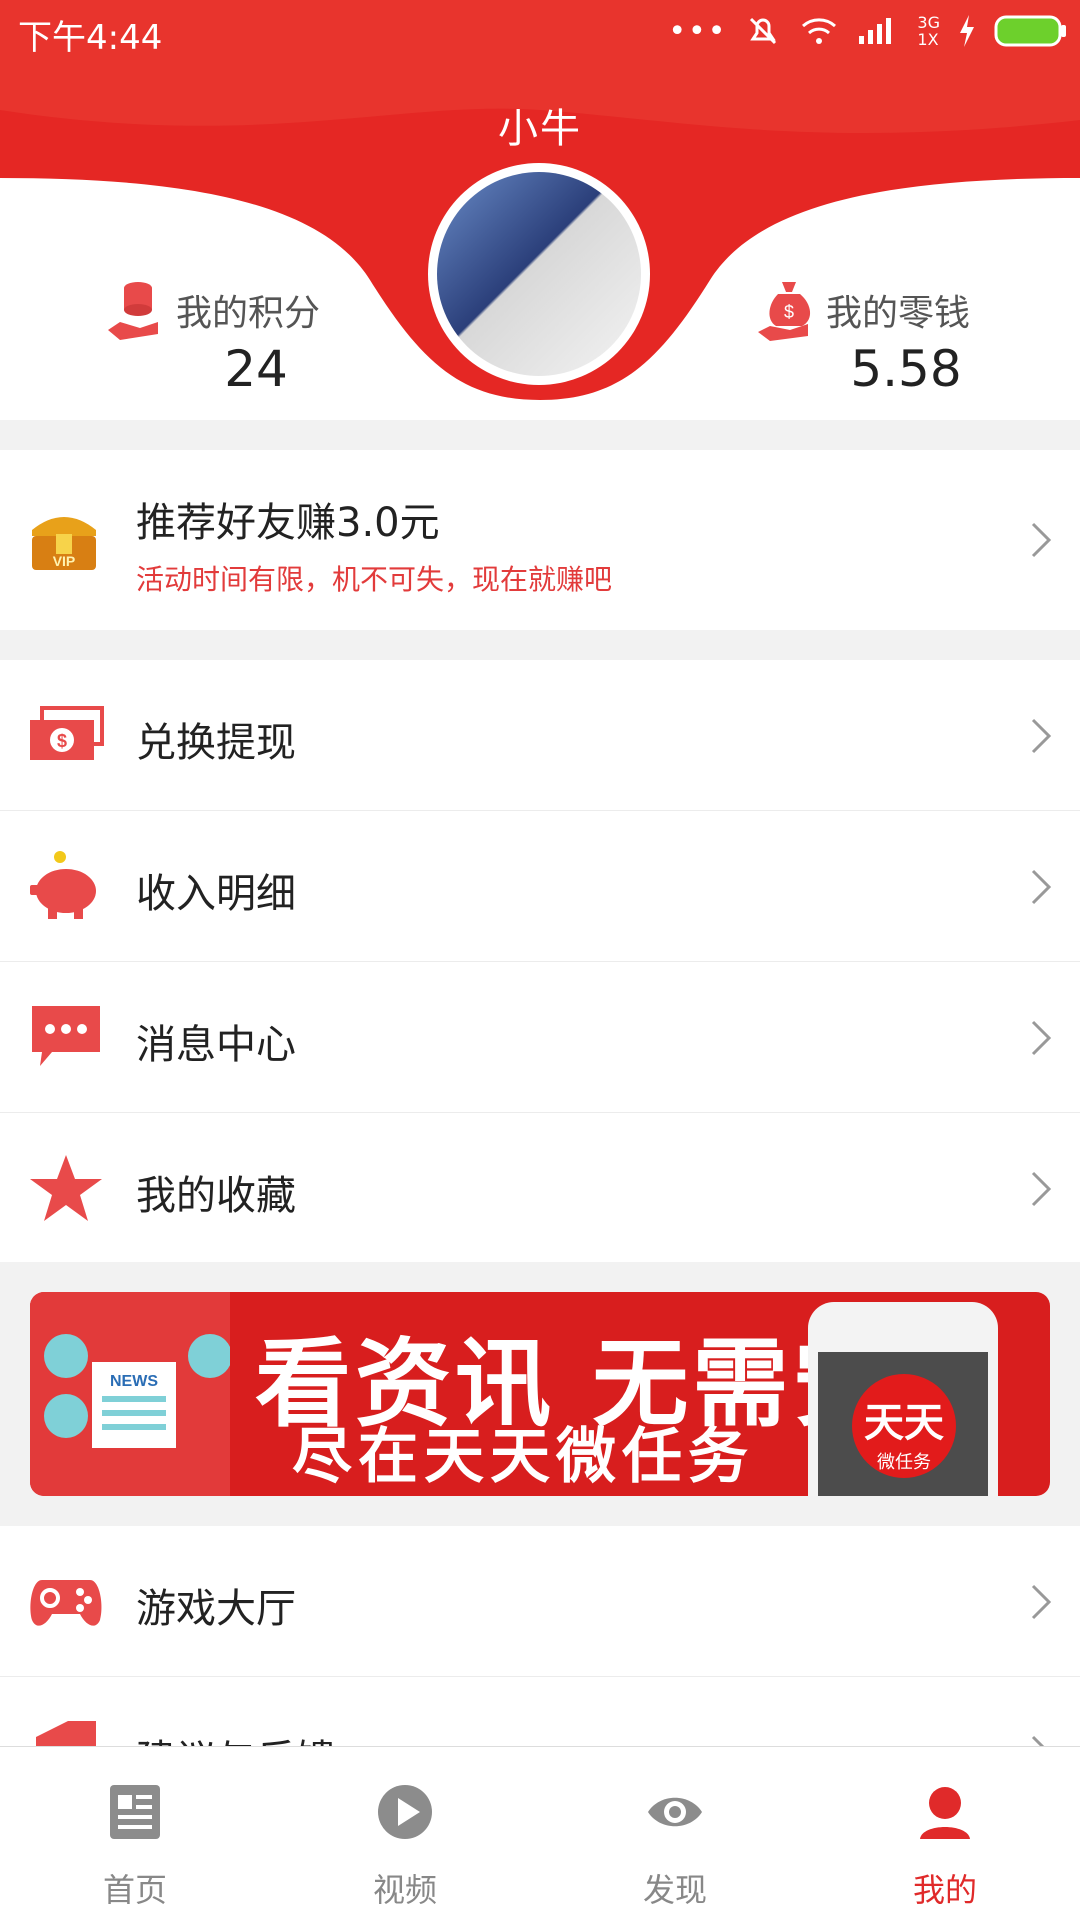 The width and height of the screenshot is (1080, 1921). Describe the element at coordinates (90, 38) in the screenshot. I see `status-time: 下午4:44` at that location.